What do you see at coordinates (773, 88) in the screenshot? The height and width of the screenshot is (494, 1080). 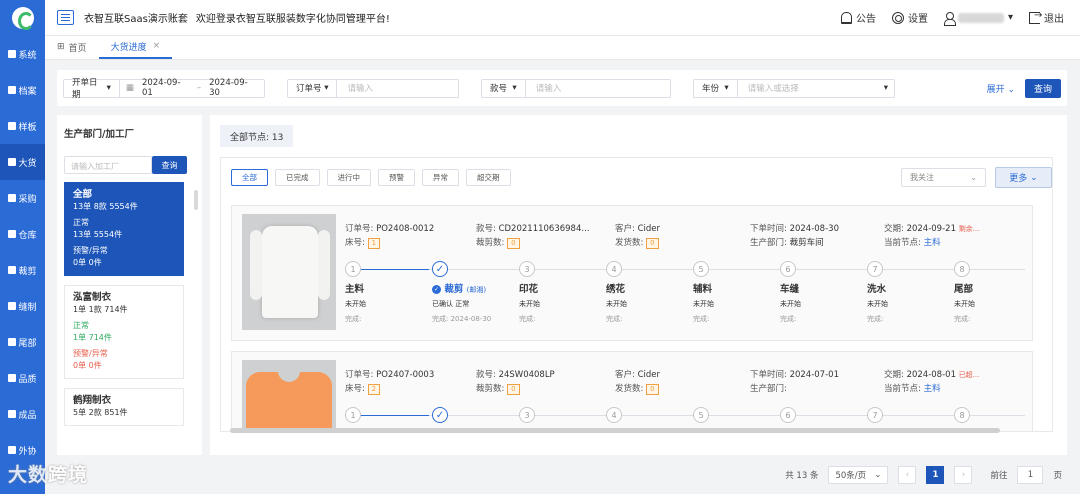 I see `year-input: 请输入或选择` at bounding box center [773, 88].